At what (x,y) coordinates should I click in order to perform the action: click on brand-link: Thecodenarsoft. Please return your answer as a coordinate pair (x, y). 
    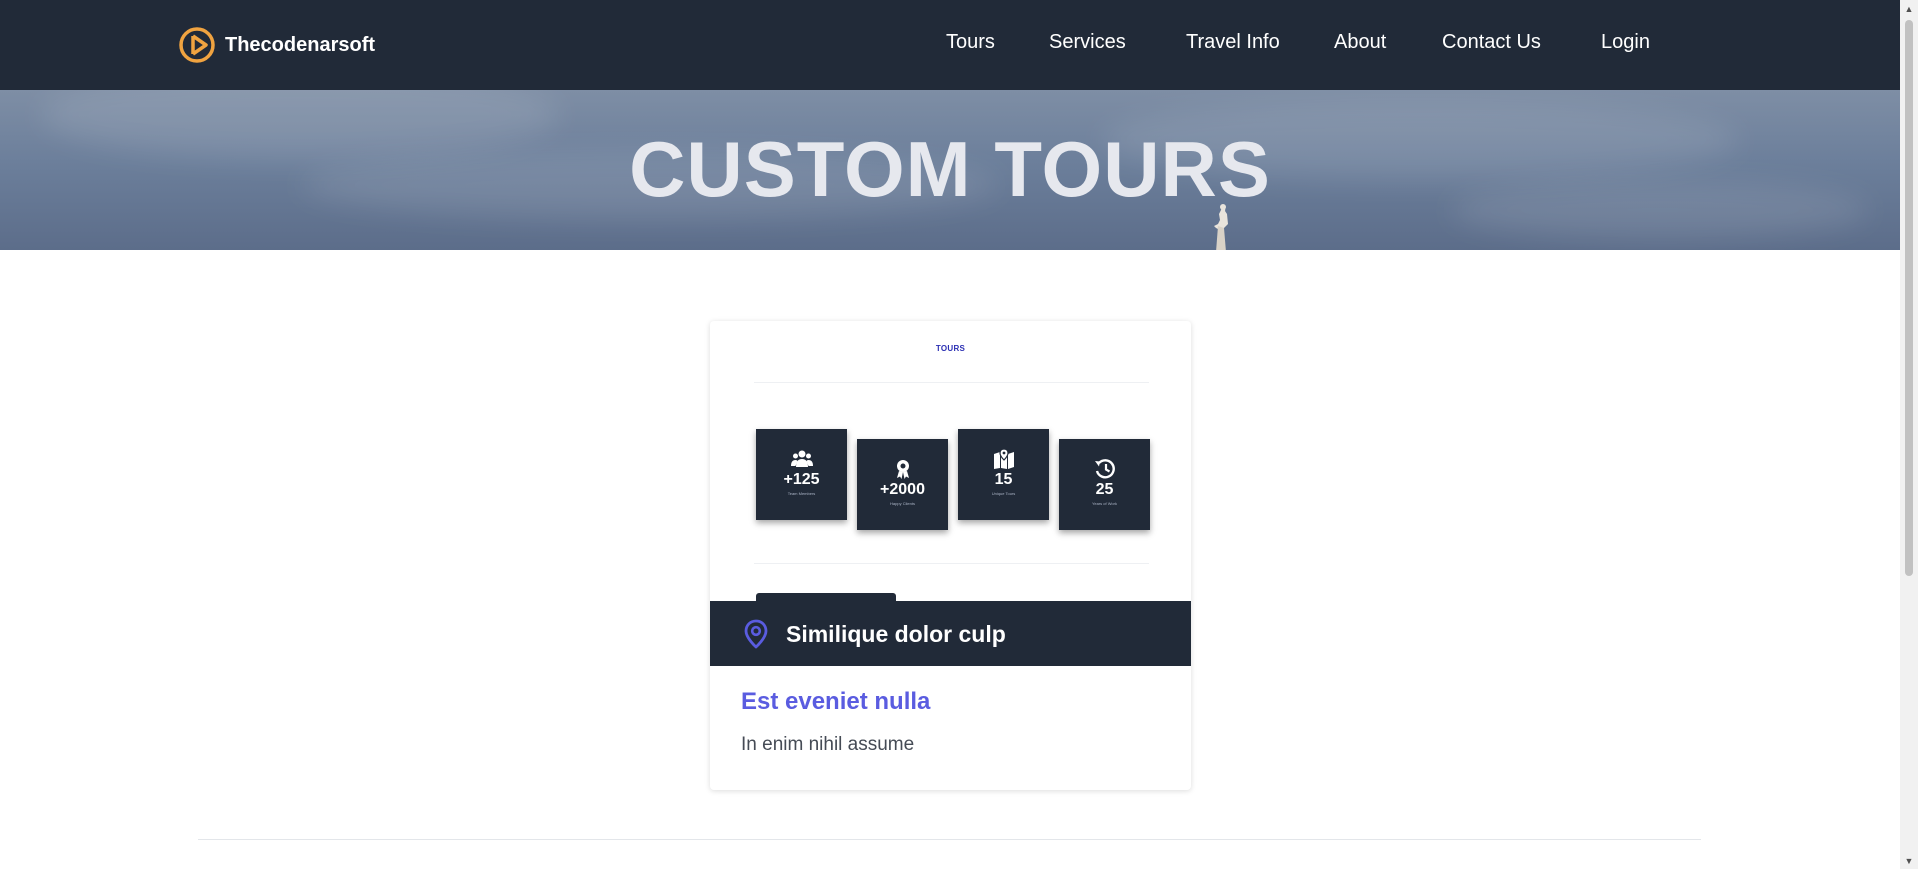
    Looking at the image, I should click on (277, 45).